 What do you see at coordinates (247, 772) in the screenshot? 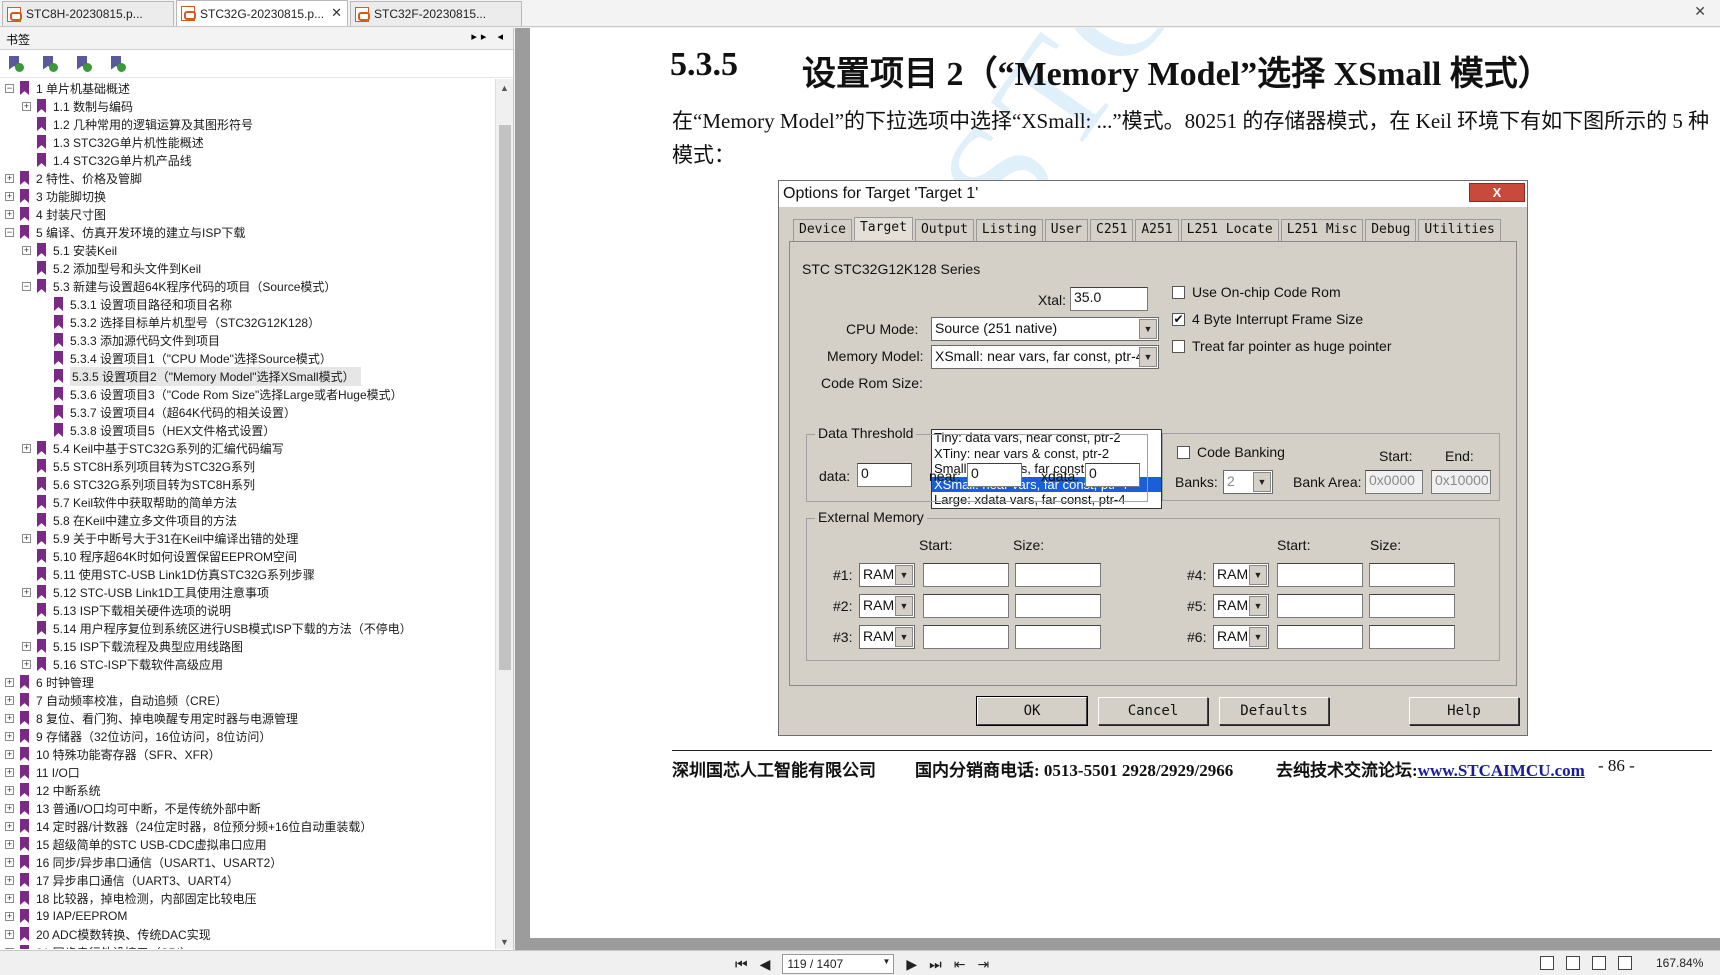
I see `bookmark-item: +11 I/O口` at bounding box center [247, 772].